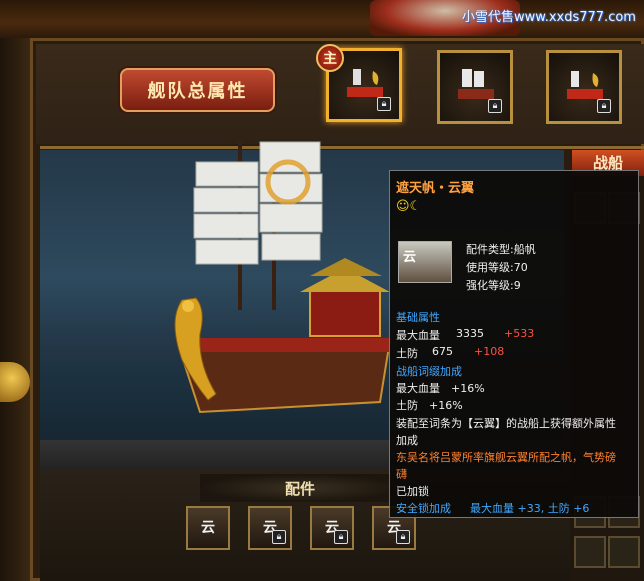  Describe the element at coordinates (410, 257) in the screenshot. I see `sail-part-icon-label: 云` at that location.